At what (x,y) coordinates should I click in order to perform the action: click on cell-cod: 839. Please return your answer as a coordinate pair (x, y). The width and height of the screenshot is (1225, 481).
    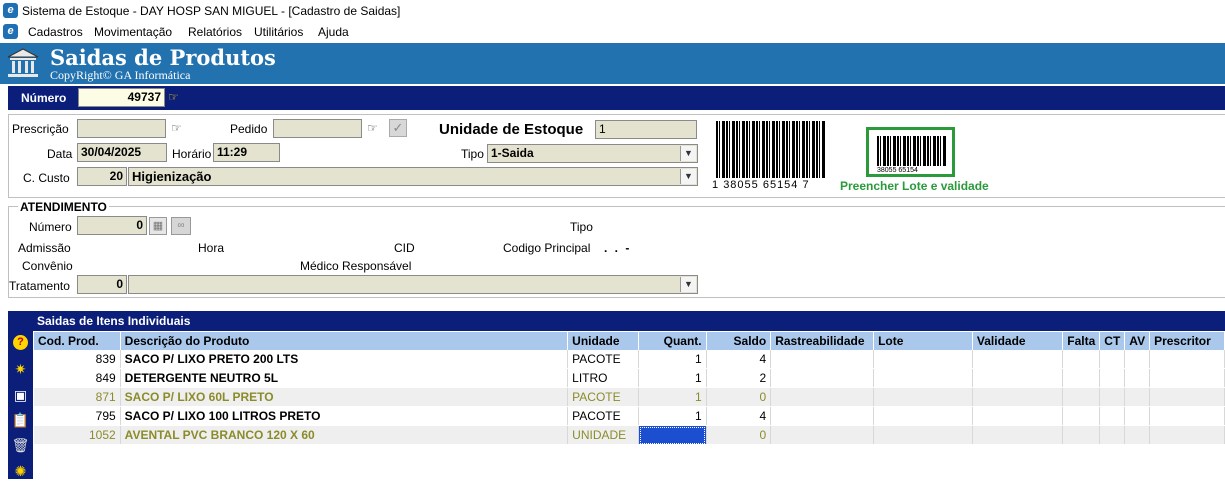
    Looking at the image, I should click on (77, 359).